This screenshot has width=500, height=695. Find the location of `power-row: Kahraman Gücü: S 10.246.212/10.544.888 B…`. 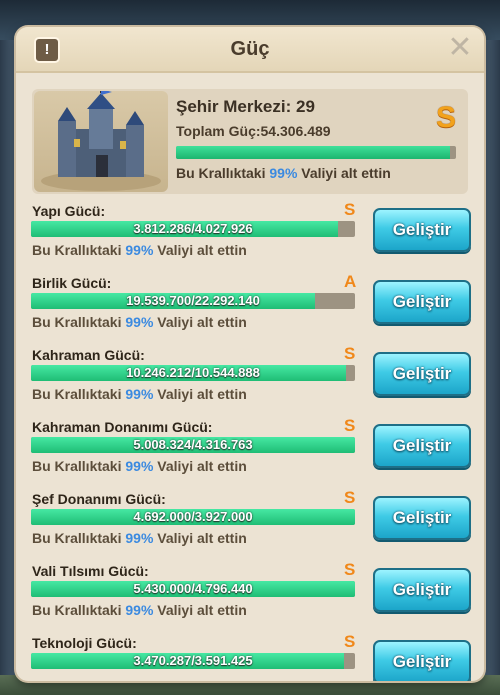

power-row: Kahraman Gücü: S 10.246.212/10.544.888 B… is located at coordinates (251, 376).